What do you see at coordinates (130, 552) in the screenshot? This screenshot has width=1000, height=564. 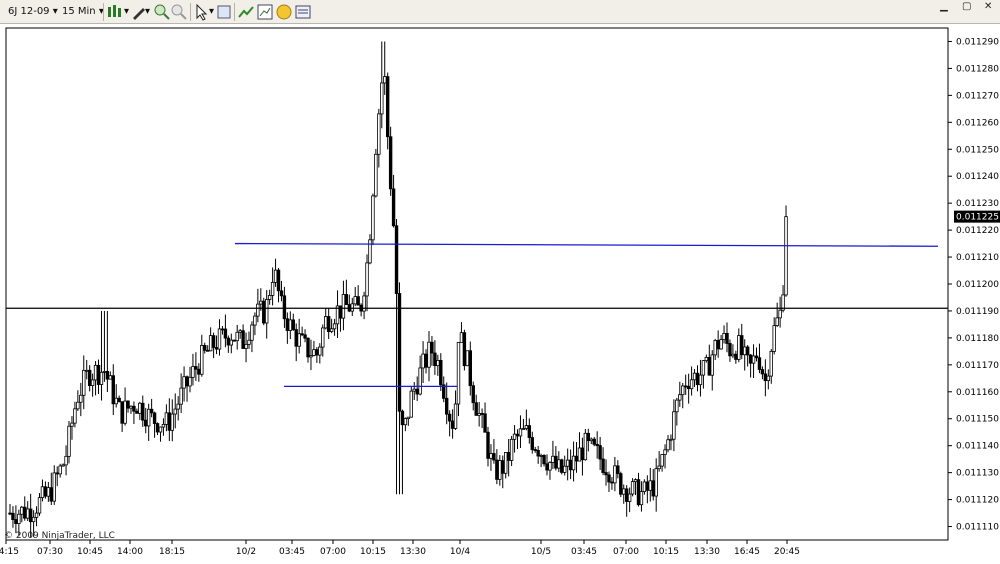 I see `x-tick-label: 14:00` at bounding box center [130, 552].